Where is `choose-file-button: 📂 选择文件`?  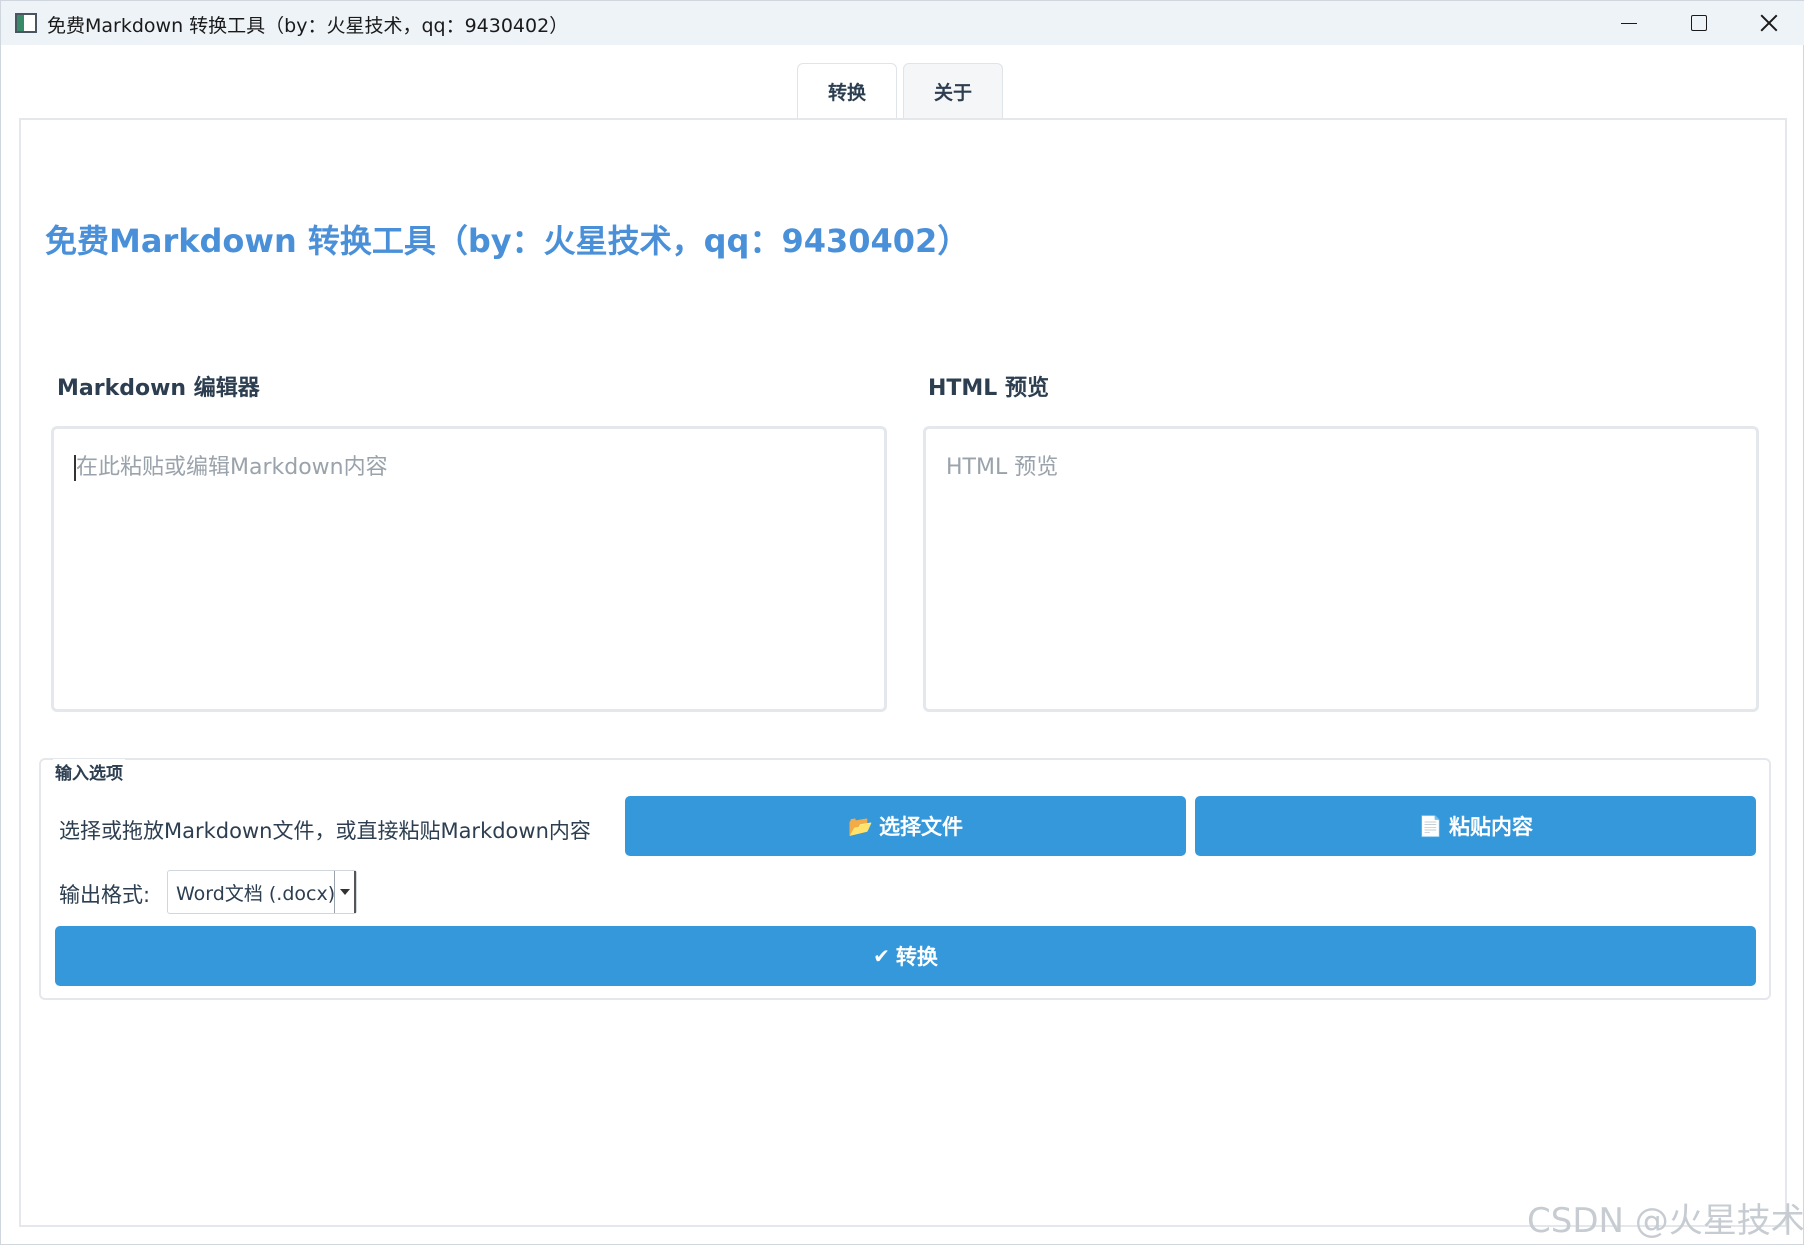
choose-file-button: 📂 选择文件 is located at coordinates (905, 826).